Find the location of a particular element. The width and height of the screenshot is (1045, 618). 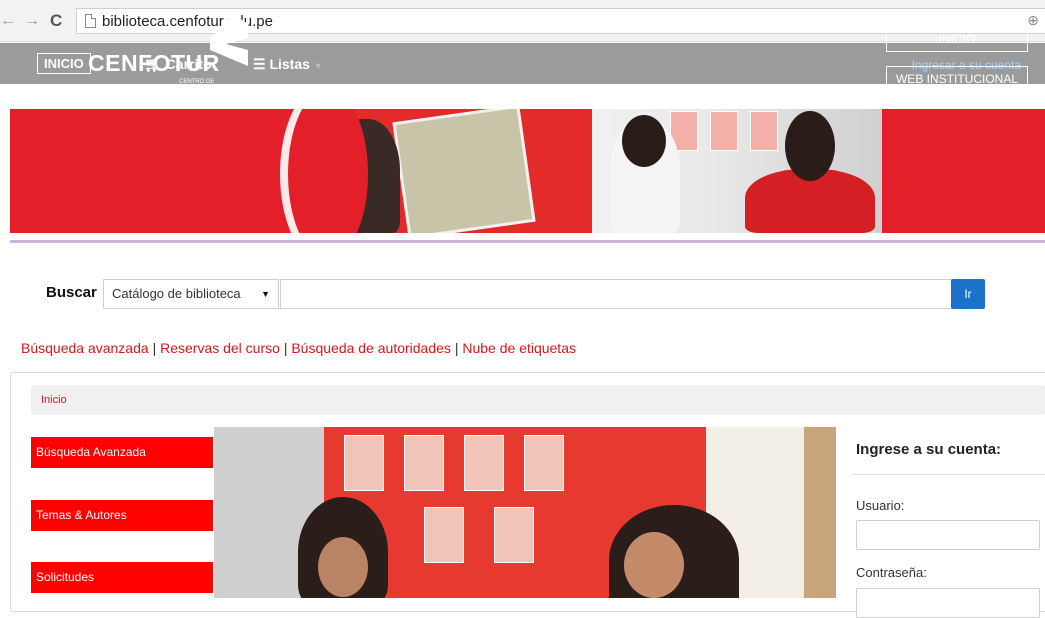

catalog-select: Catálogo de biblioteca ▼ is located at coordinates (191, 294).